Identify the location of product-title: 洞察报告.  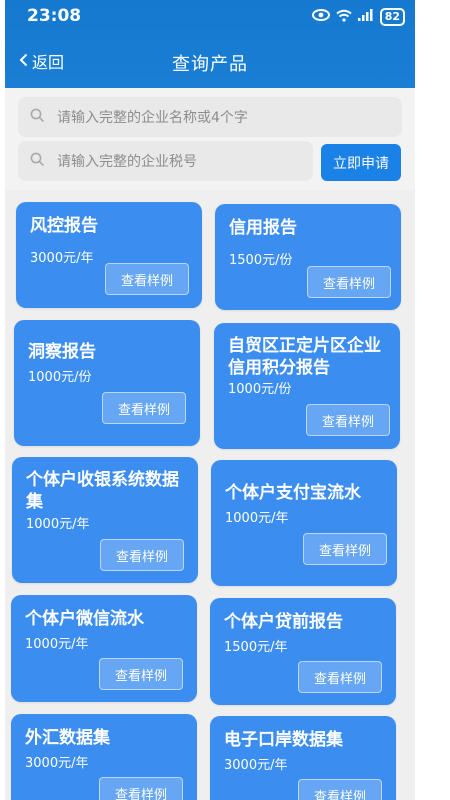
(62, 352).